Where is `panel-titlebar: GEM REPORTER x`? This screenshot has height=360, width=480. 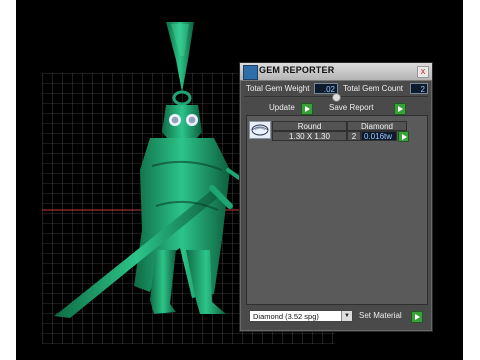
panel-titlebar: GEM REPORTER x is located at coordinates (336, 72).